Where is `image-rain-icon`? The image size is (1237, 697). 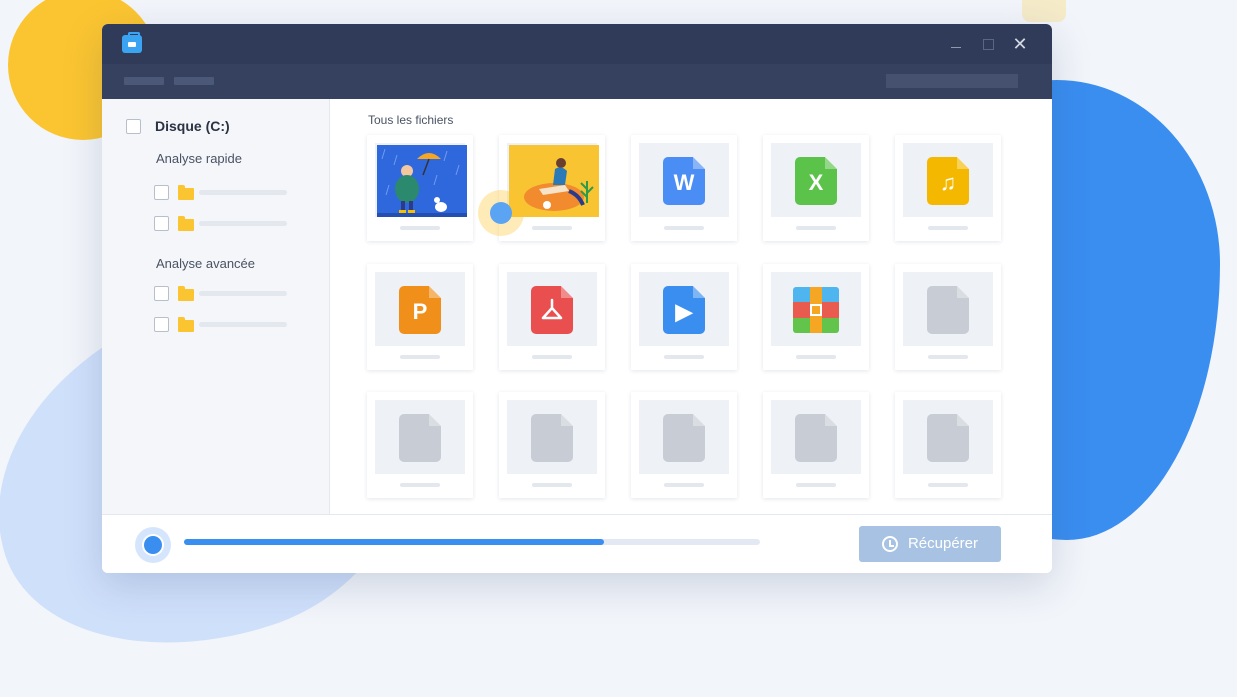
image-rain-icon is located at coordinates (422, 181).